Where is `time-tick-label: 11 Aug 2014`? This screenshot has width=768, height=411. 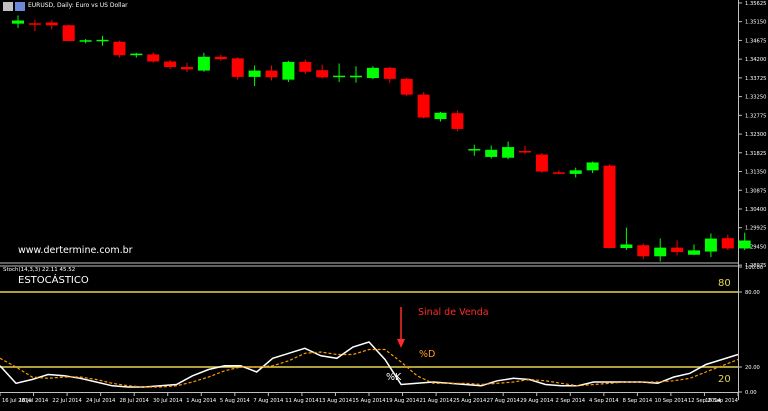
time-tick-label: 11 Aug 2014 is located at coordinates (302, 401).